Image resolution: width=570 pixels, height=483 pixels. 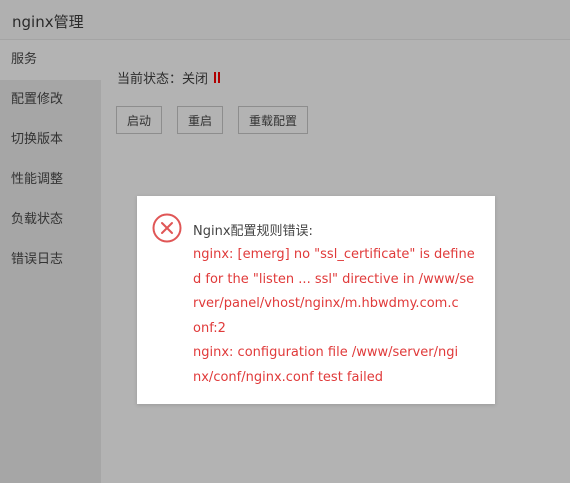 I want to click on pause-icon, so click(x=217, y=77).